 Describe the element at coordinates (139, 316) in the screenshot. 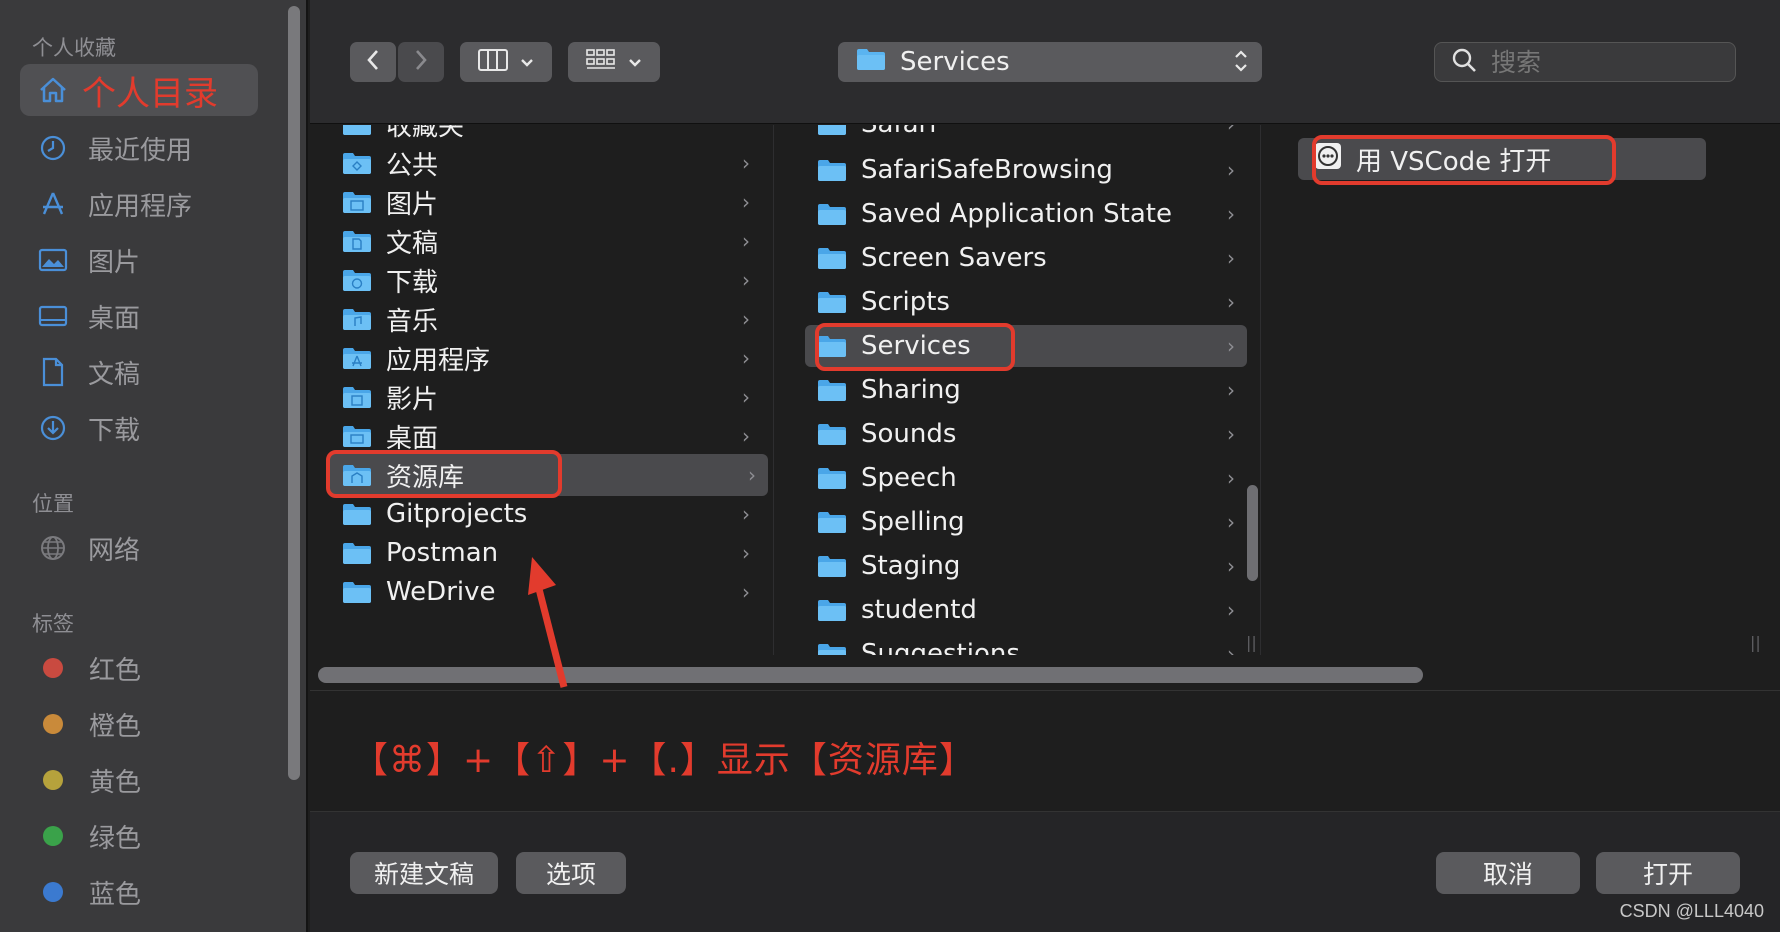

I see `sidebar-item-desktop: 桌面` at that location.